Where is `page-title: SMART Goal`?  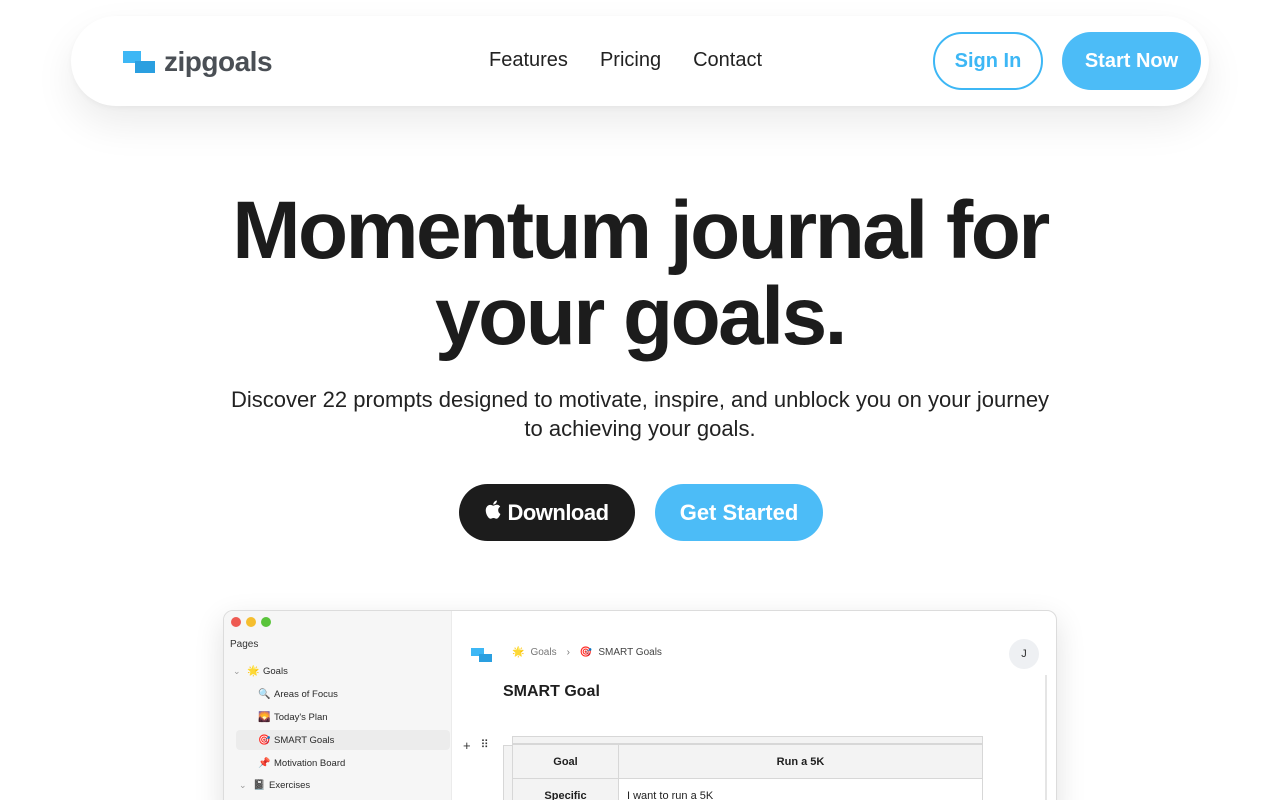
page-title: SMART Goal is located at coordinates (551, 691).